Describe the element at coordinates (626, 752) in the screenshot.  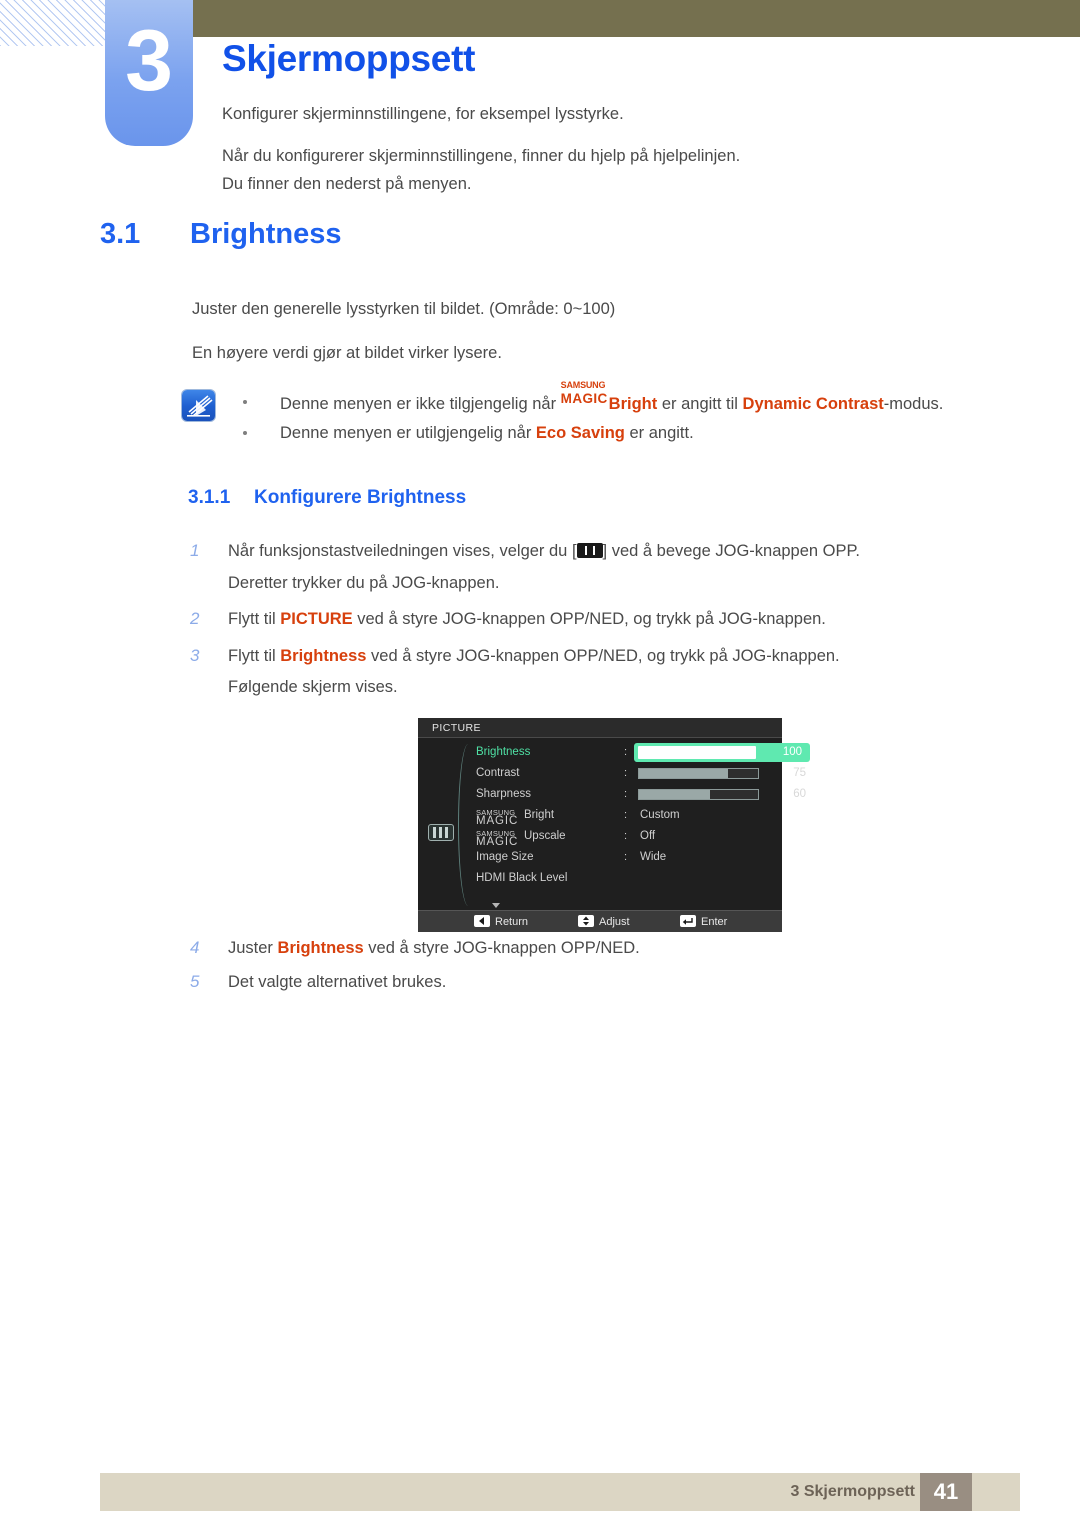
I see `osd-row-brightness-colon: :` at that location.